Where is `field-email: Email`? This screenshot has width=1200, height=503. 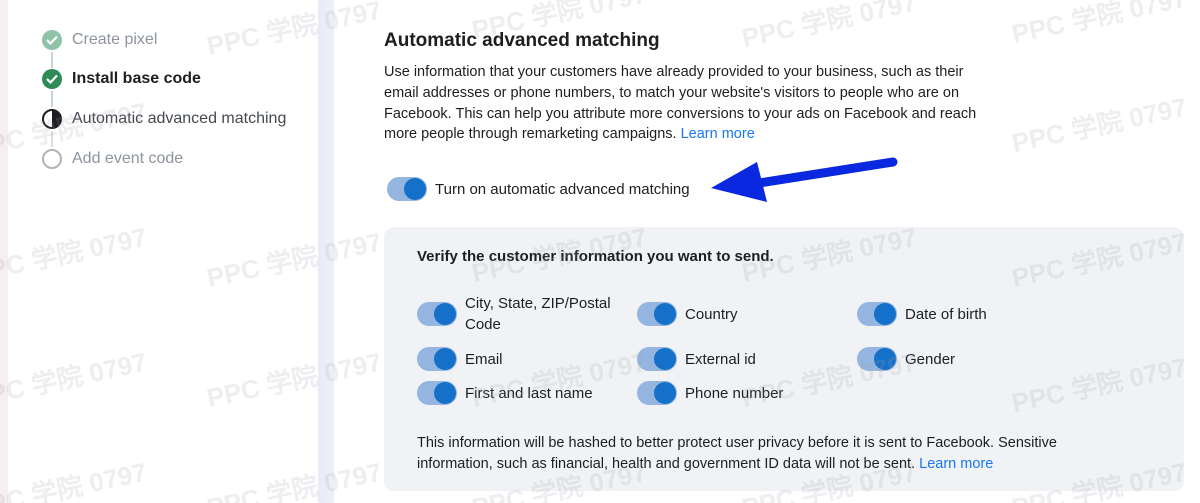 field-email: Email is located at coordinates (460, 359).